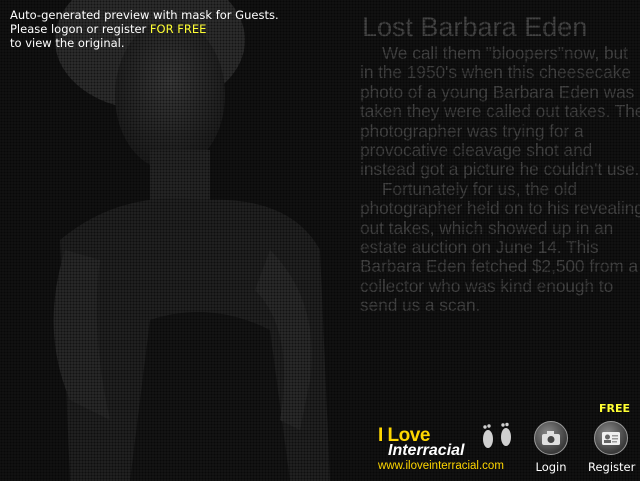 The height and width of the screenshot is (481, 640). What do you see at coordinates (497, 435) in the screenshot?
I see `footprints-icon` at bounding box center [497, 435].